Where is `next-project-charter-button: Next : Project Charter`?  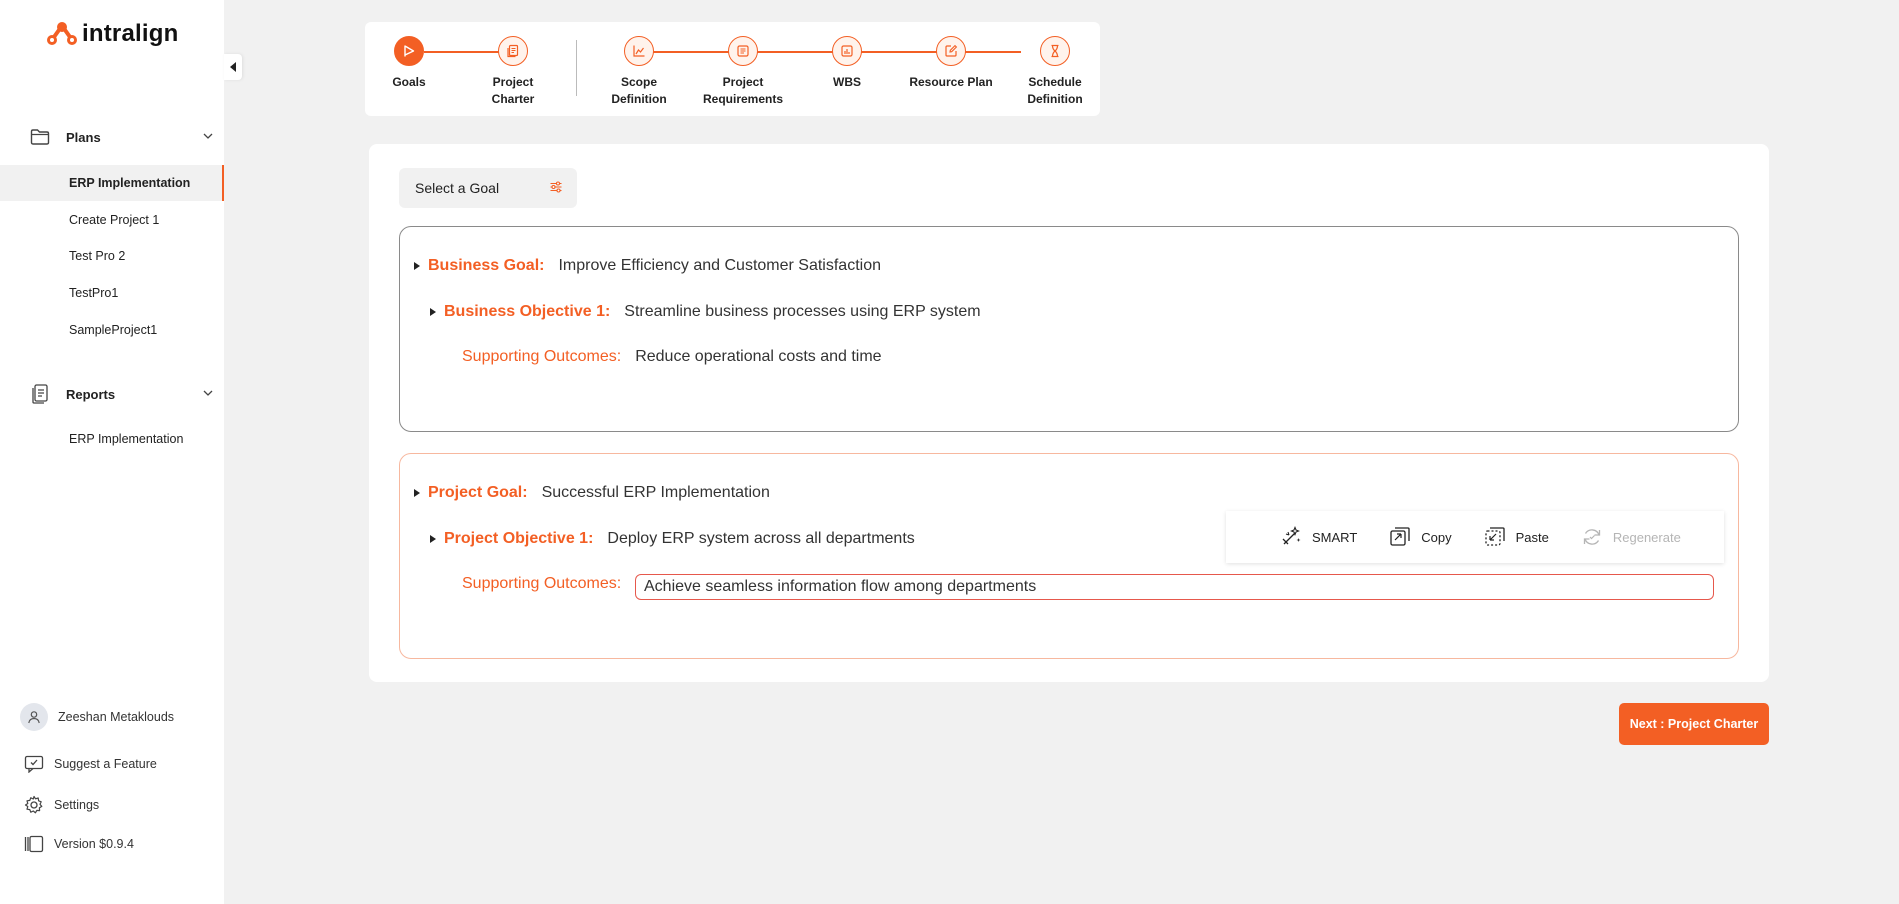 next-project-charter-button: Next : Project Charter is located at coordinates (1694, 724).